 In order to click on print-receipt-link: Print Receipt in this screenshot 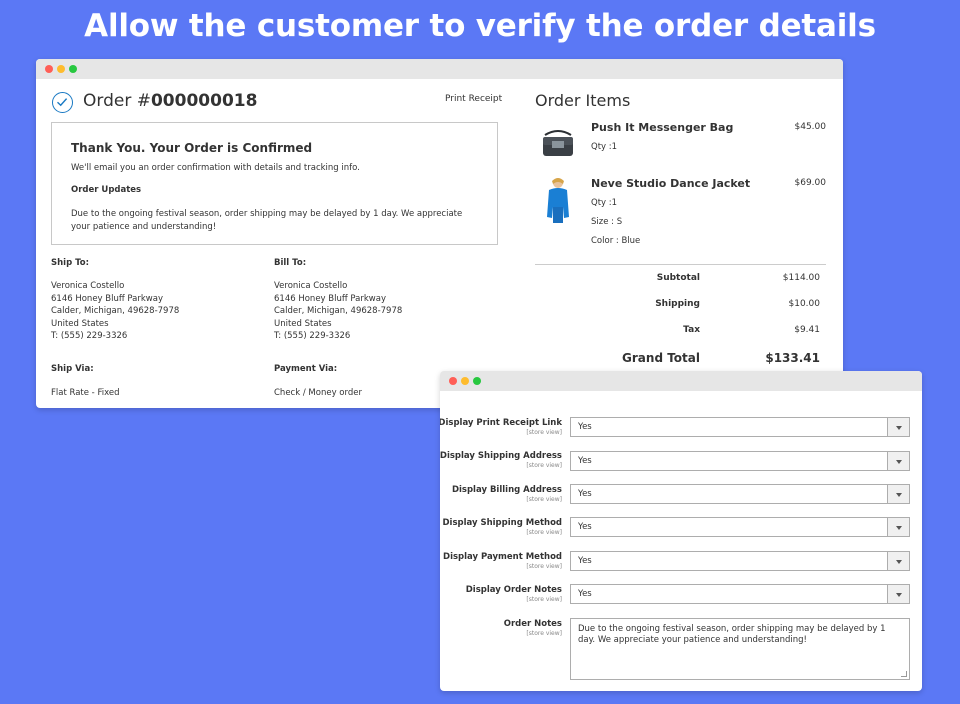, I will do `click(473, 99)`.